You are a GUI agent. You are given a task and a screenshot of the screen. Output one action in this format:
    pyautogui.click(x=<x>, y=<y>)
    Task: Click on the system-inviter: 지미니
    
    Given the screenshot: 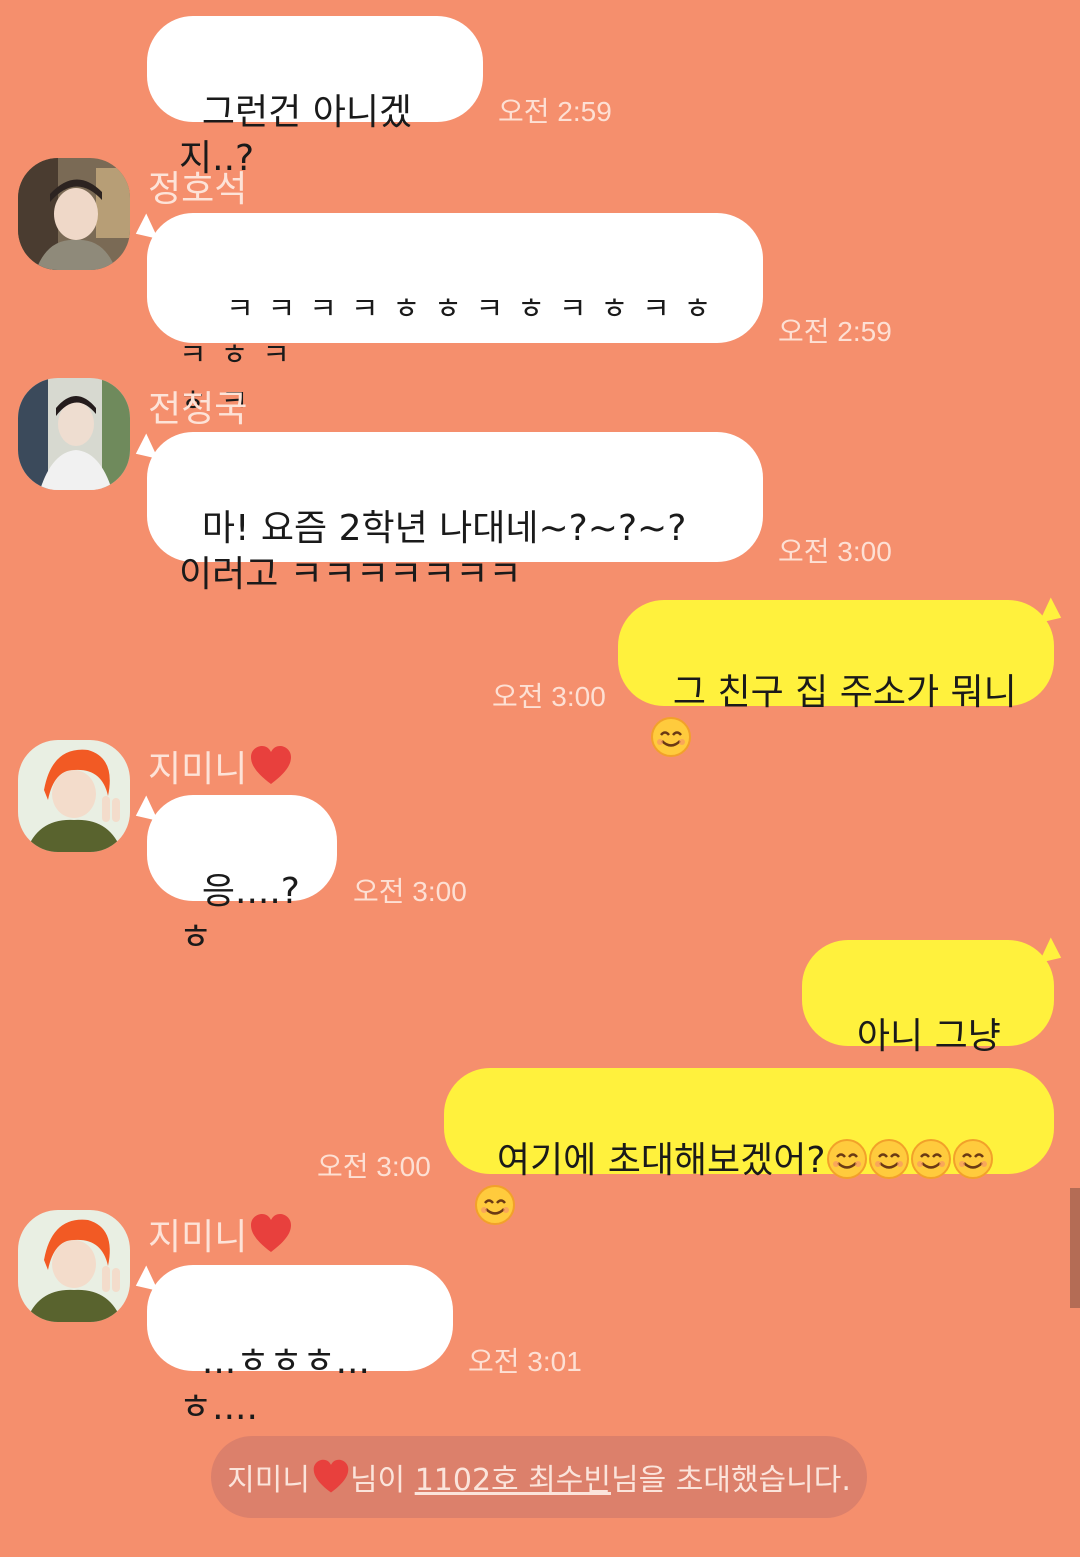 What is the action you would take?
    pyautogui.click(x=268, y=1480)
    